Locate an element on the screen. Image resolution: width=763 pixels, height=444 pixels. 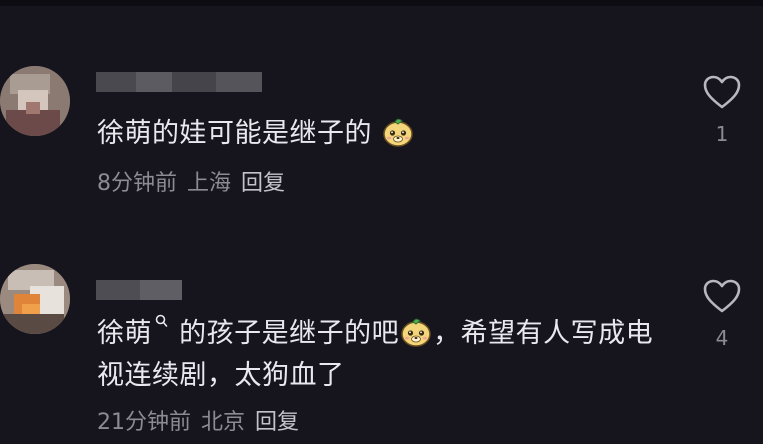
like-area: 1 is located at coordinates (722, 110).